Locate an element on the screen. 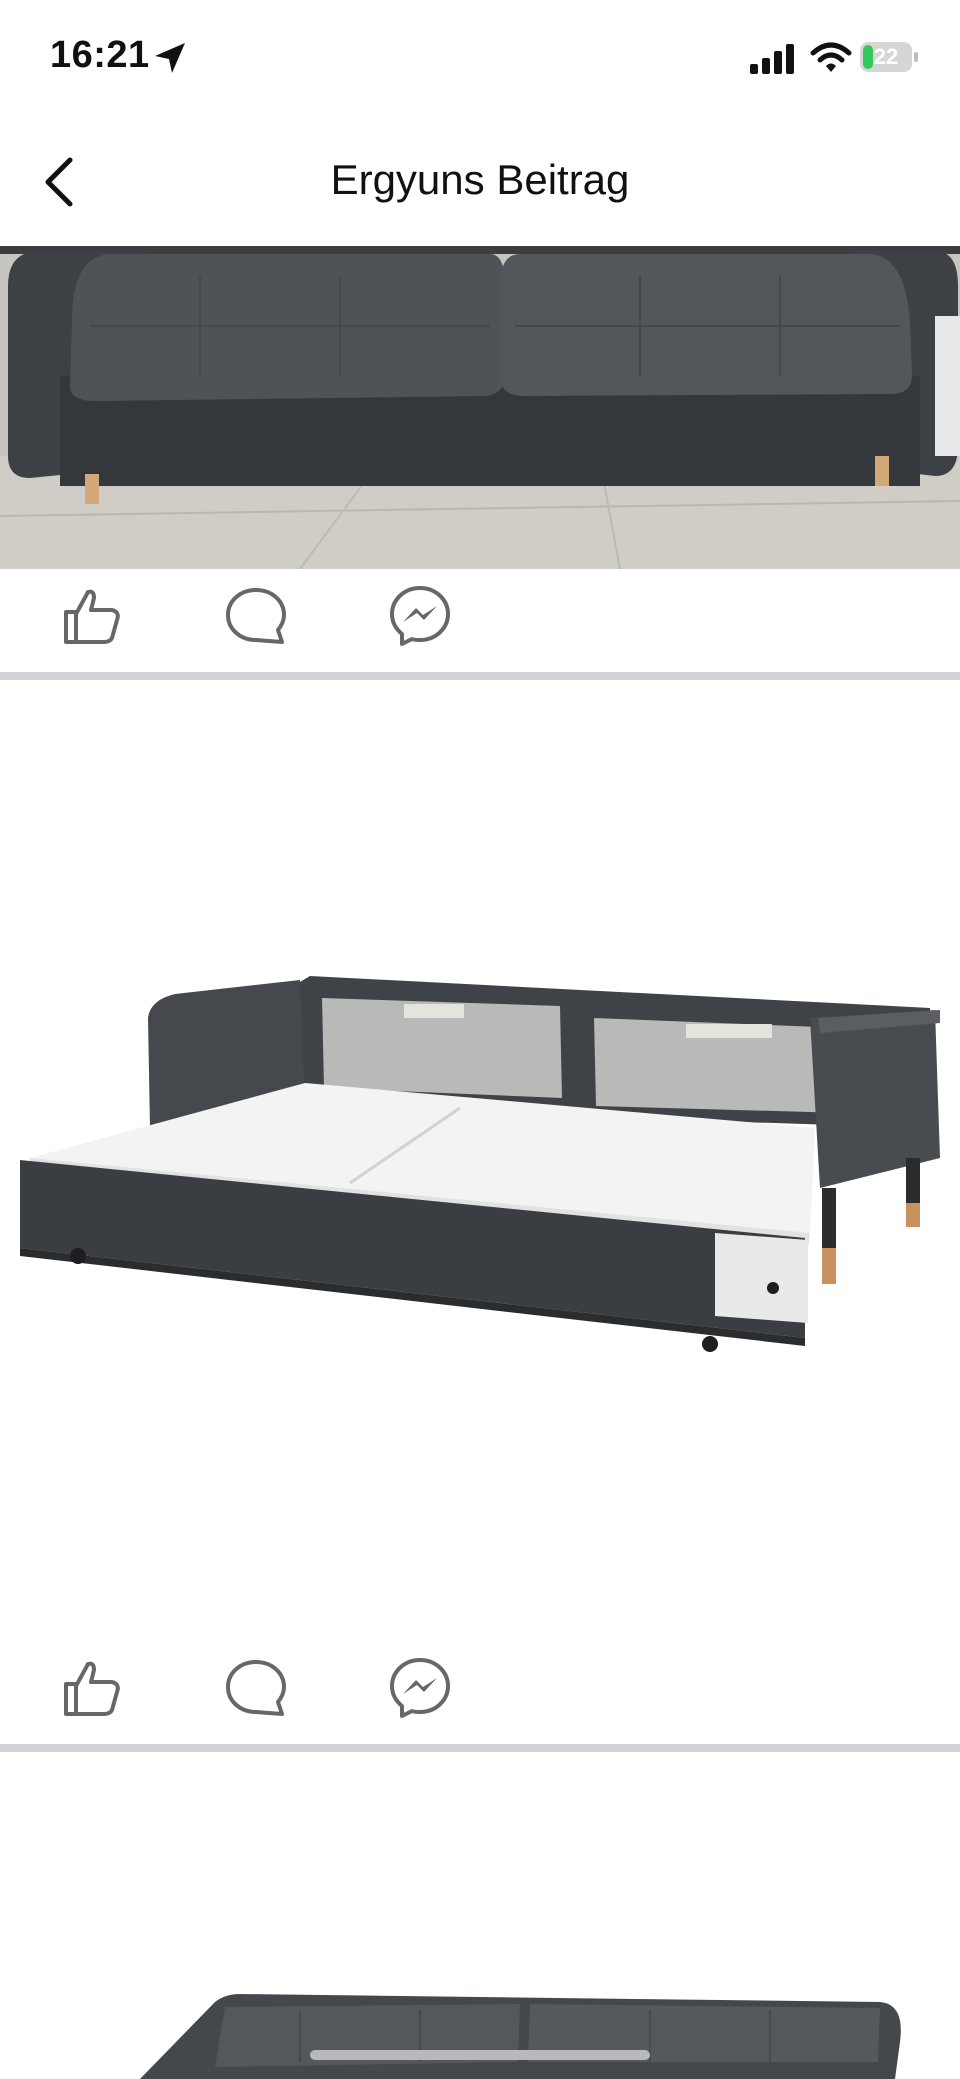 This screenshot has width=960, height=2079. page-title: Ergyuns Beitrag is located at coordinates (480, 179).